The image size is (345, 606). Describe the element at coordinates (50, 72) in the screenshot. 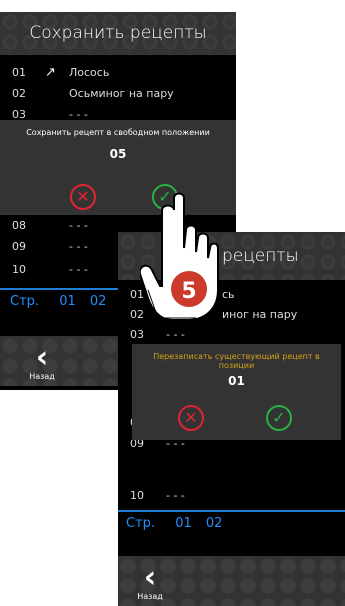

I see `fish-icon: ↗` at that location.